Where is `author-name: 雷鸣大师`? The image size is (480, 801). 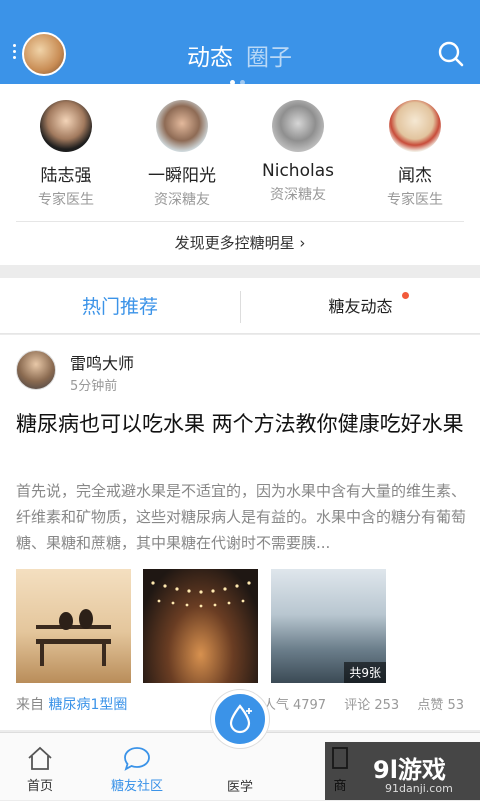 author-name: 雷鸣大师 is located at coordinates (102, 362).